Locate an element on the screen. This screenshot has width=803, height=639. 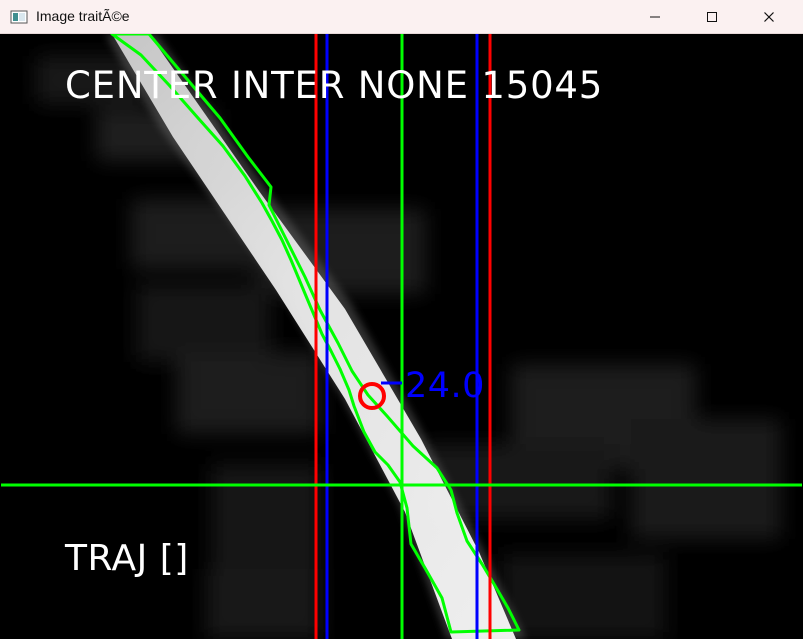
trajectory-text: TRAJ [] is located at coordinates (127, 558).